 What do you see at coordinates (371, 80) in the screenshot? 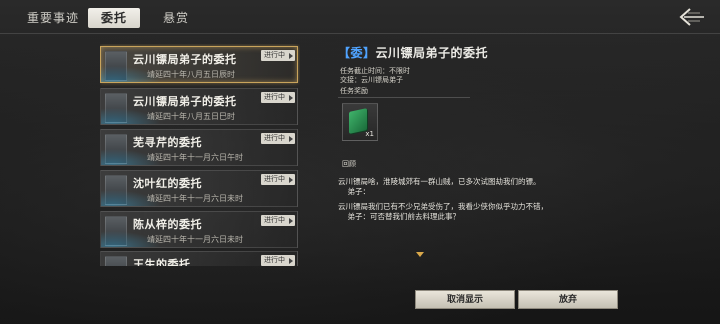
I see `giver-text: 交接：云川镖局弟子` at bounding box center [371, 80].